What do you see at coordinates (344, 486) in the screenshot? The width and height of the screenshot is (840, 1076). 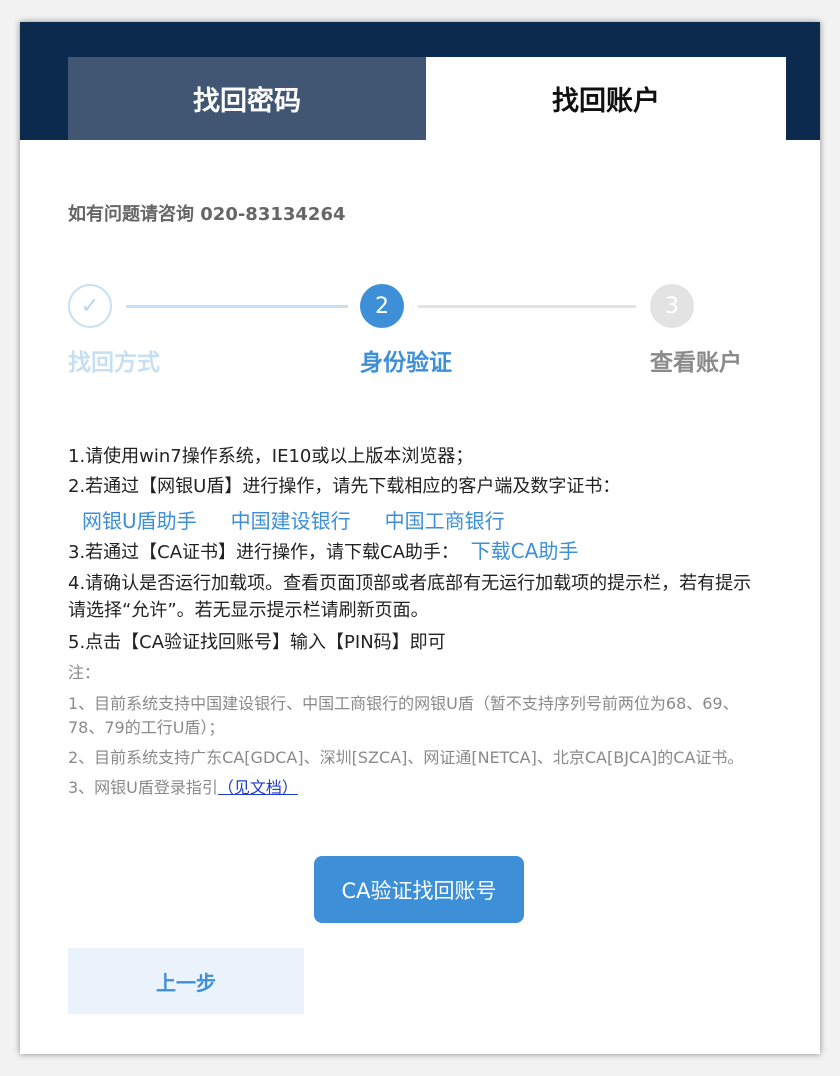 I see `instruction-2: 2.若通过【网银U盾】进行操作，请先下载相应的客户端及数字证书：` at bounding box center [344, 486].